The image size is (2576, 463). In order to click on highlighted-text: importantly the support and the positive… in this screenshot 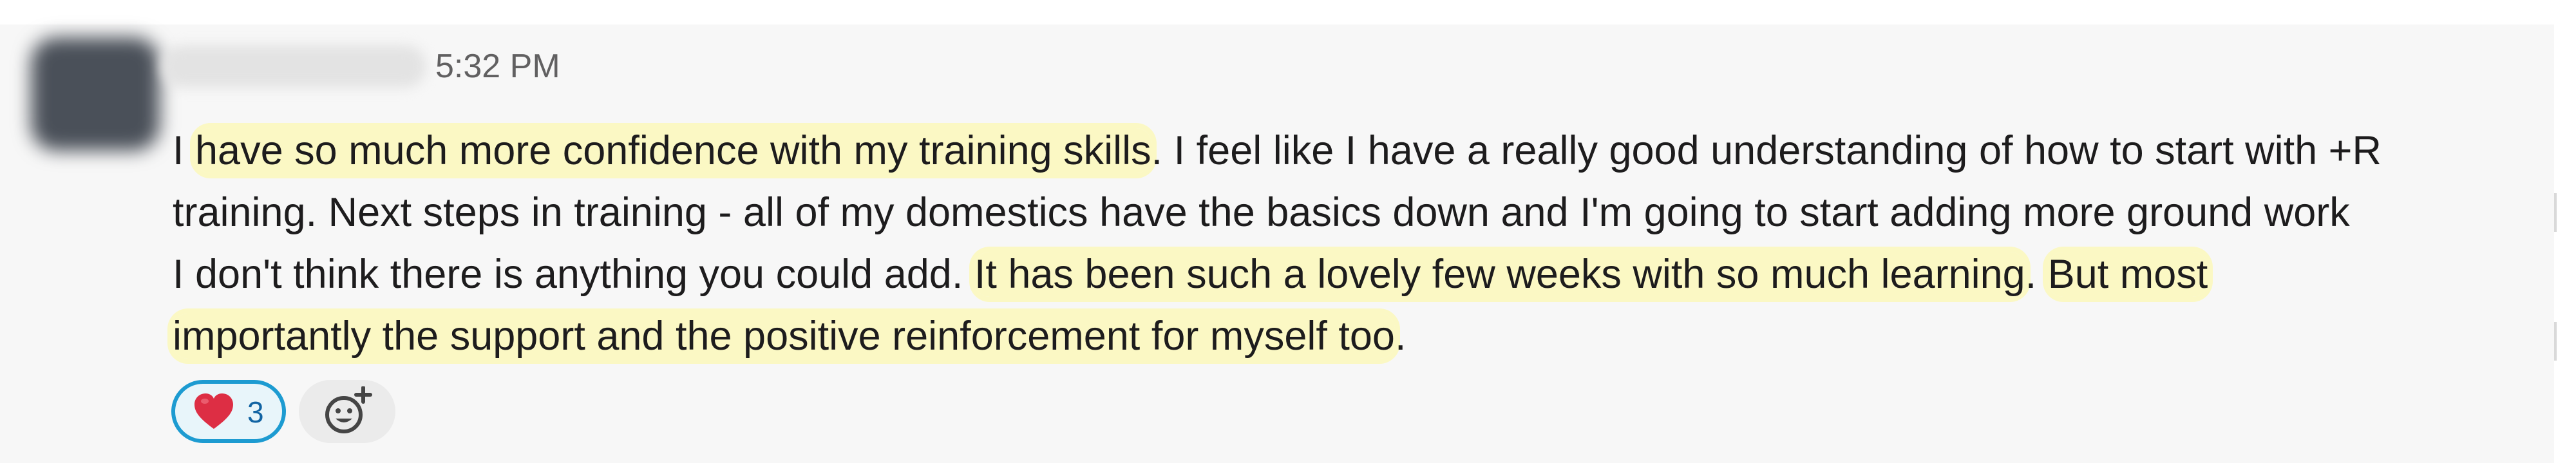, I will do `click(784, 336)`.